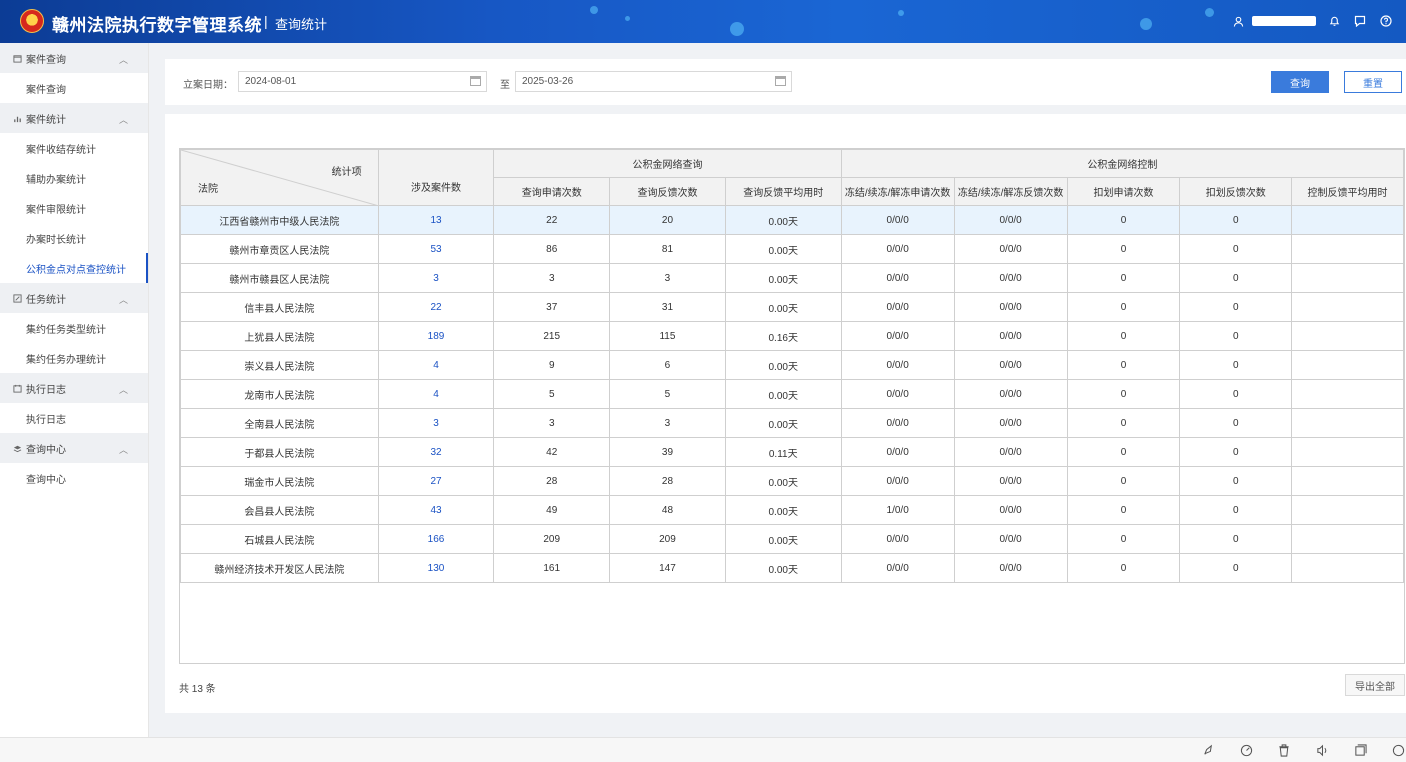 Image resolution: width=1406 pixels, height=762 pixels. I want to click on deduct-applications-cell: 0, so click(1123, 568).